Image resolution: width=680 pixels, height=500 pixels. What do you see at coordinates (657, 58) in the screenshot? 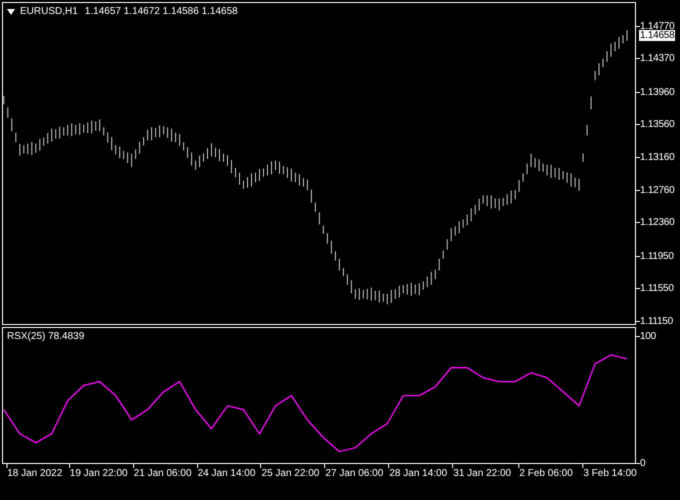
I see `axis-label: 1.14370` at bounding box center [657, 58].